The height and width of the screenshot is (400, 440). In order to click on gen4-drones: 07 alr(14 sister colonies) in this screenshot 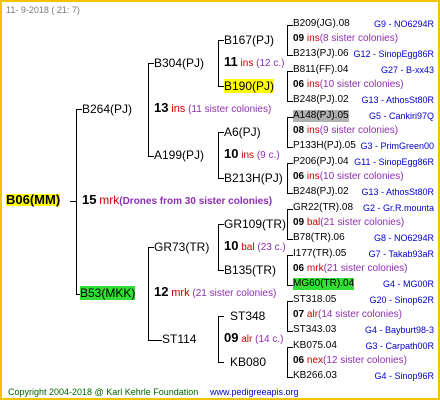, I will do `click(347, 314)`.